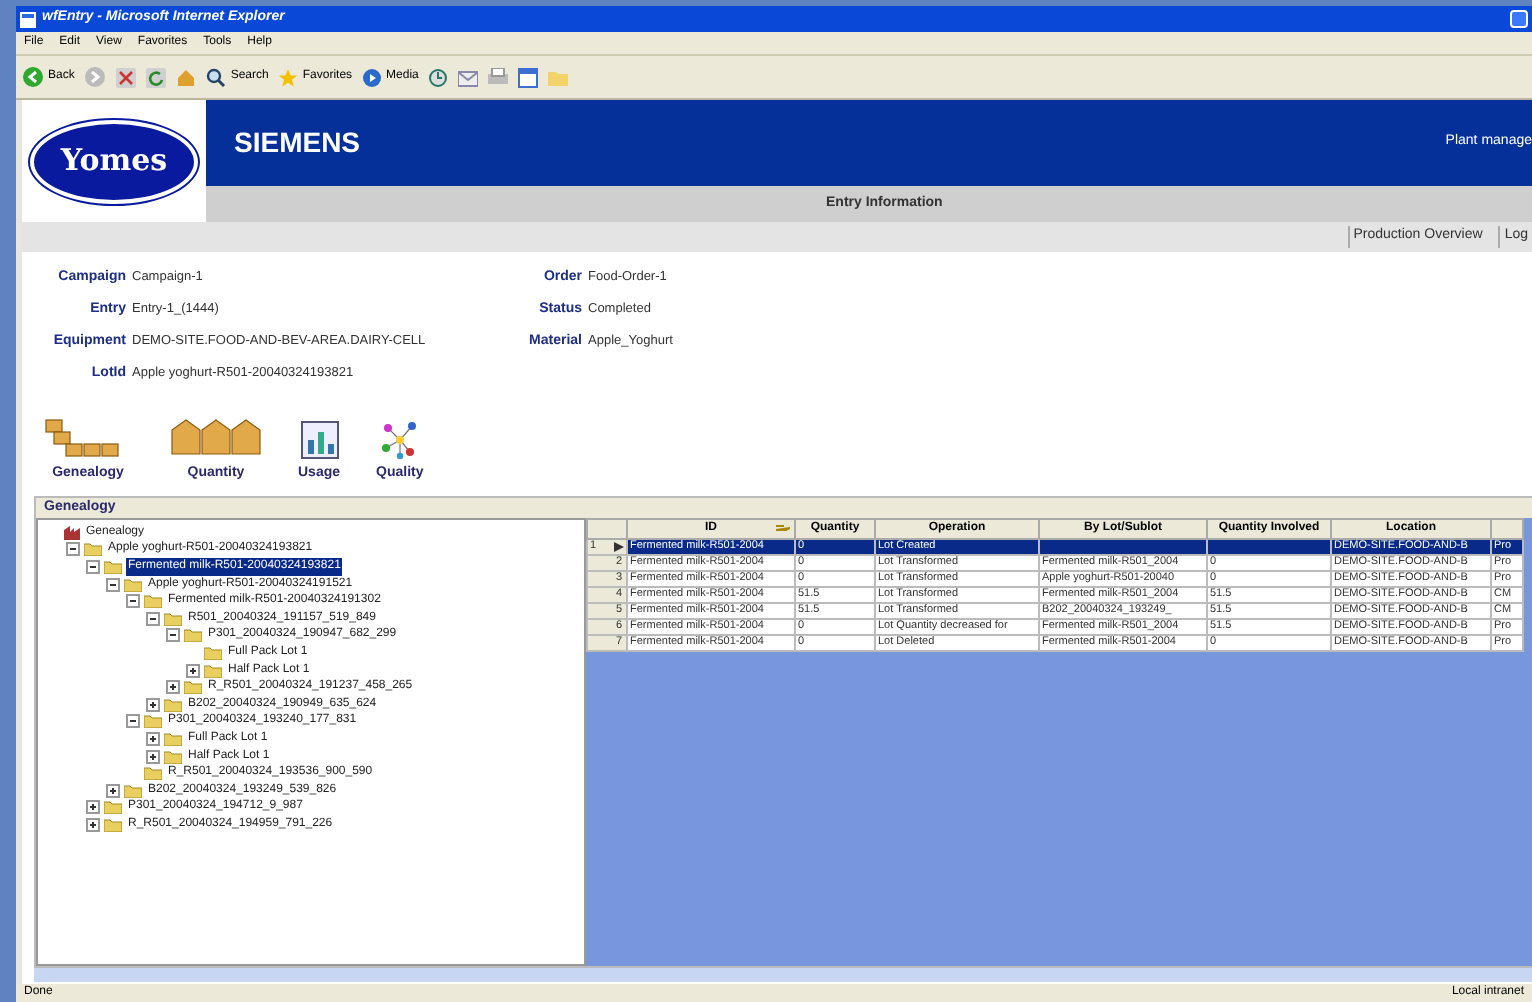  What do you see at coordinates (468, 77) in the screenshot?
I see `mail-icon` at bounding box center [468, 77].